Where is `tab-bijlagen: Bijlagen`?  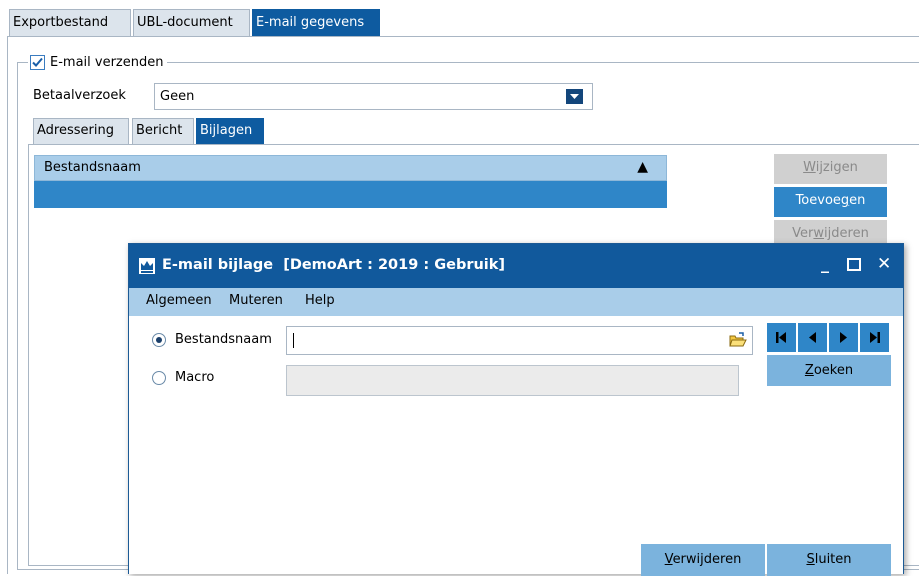
tab-bijlagen: Bijlagen is located at coordinates (230, 131).